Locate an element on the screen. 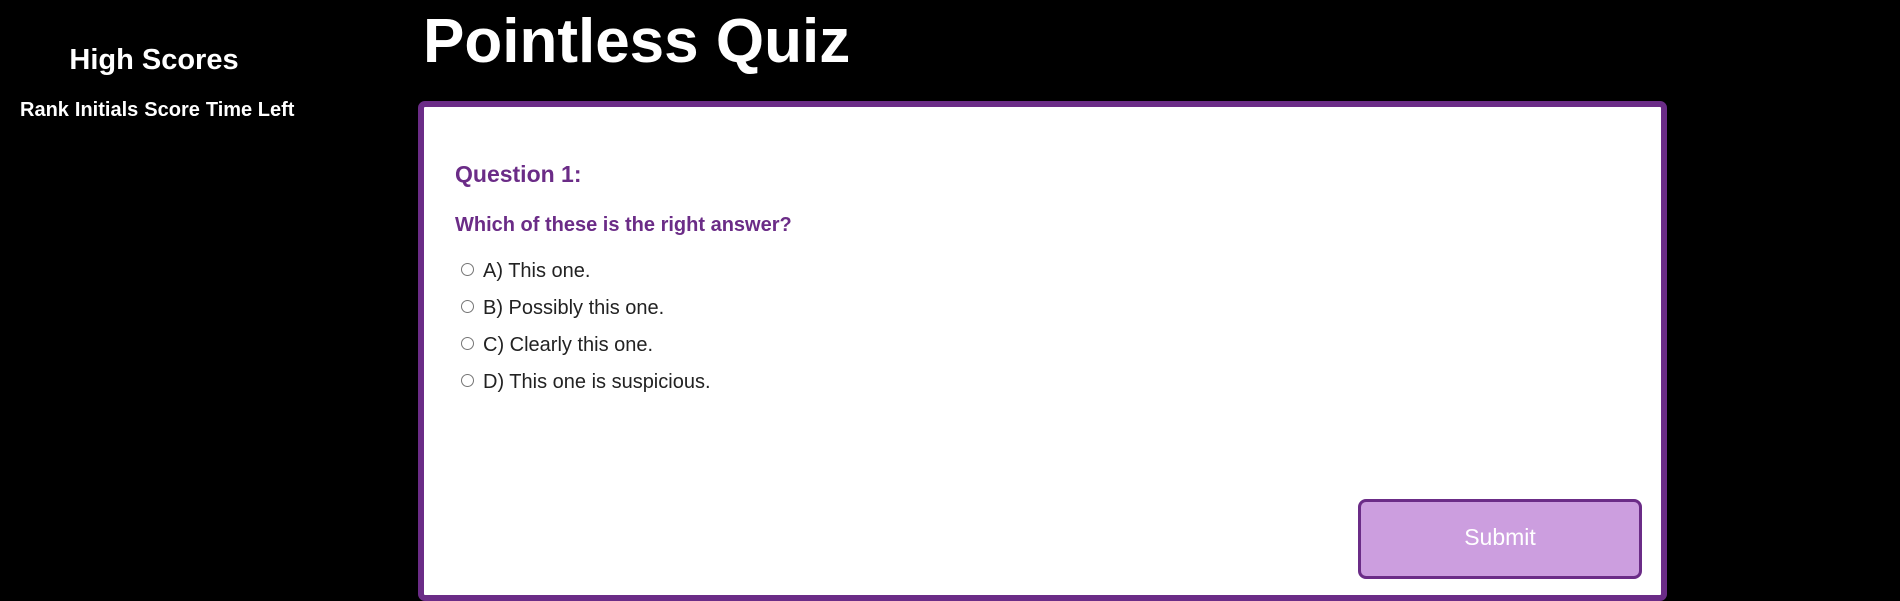  answer-label-b: B) Possibly this one. is located at coordinates (573, 308).